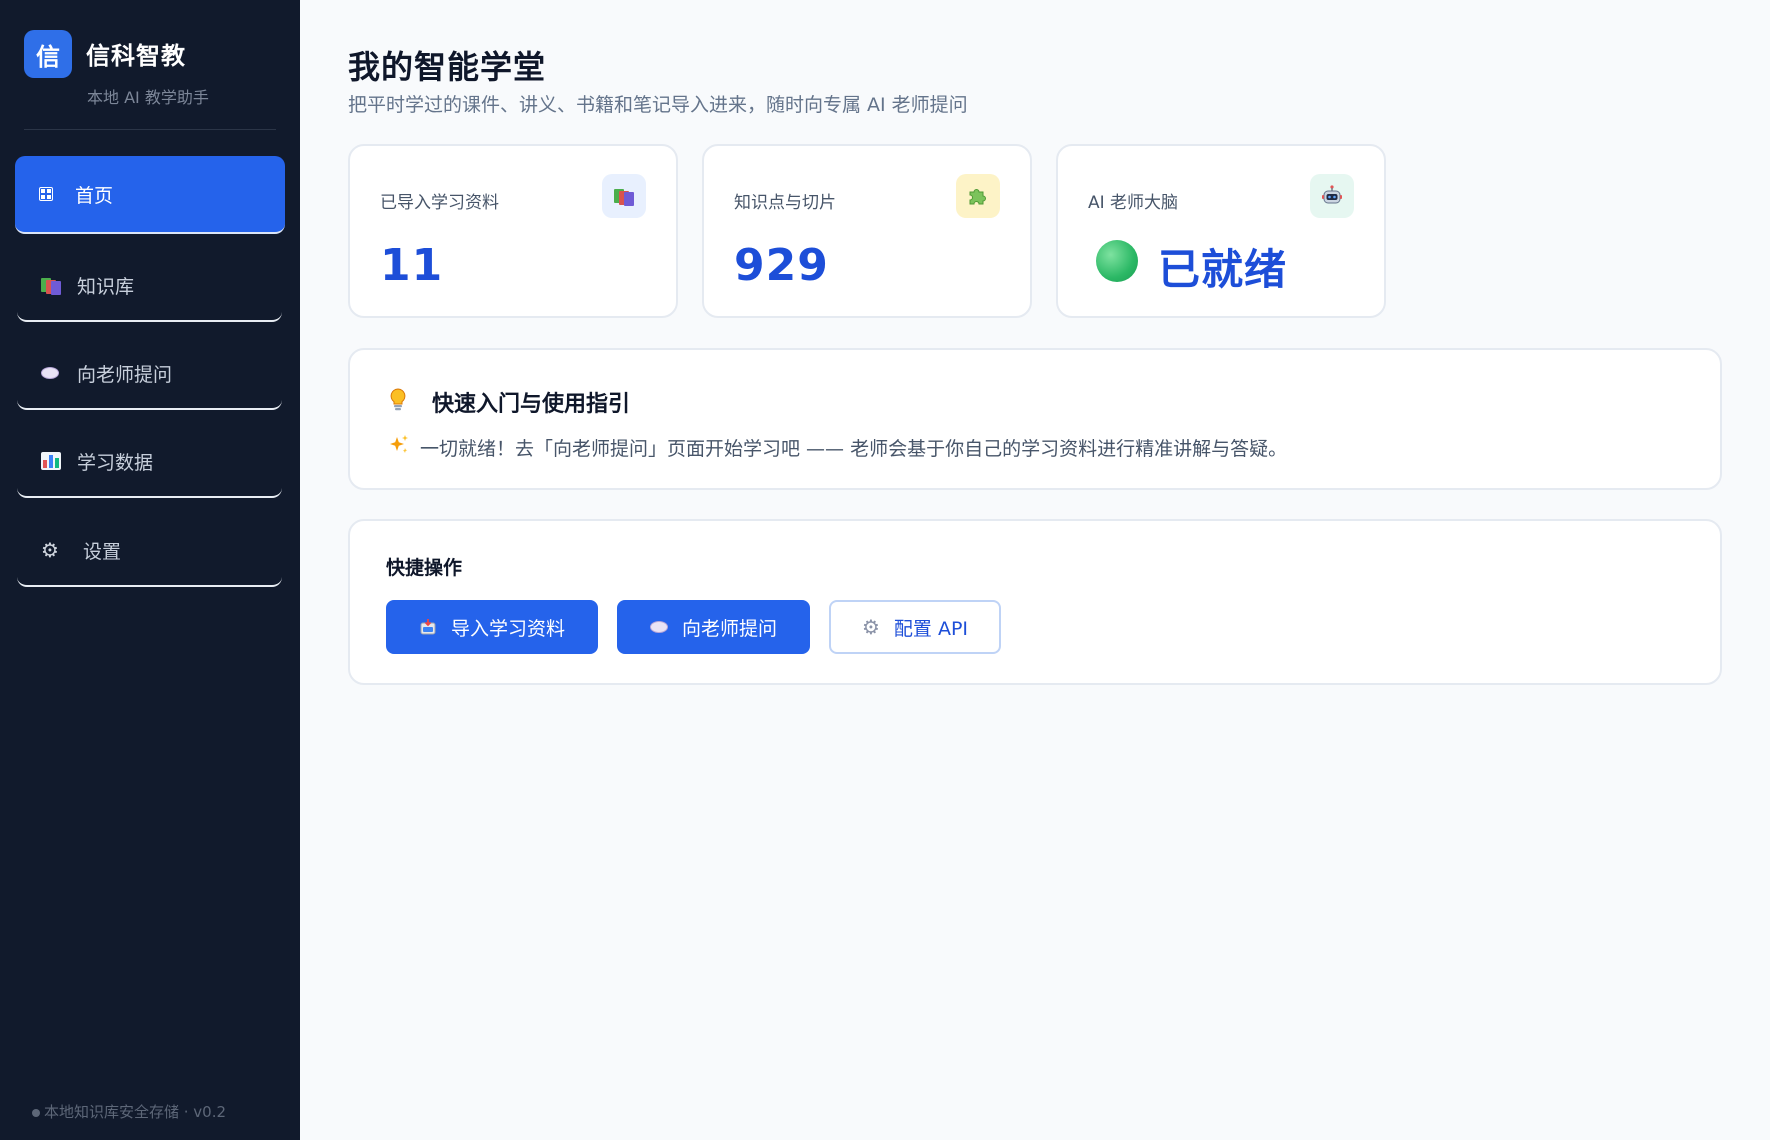  Describe the element at coordinates (102, 551) in the screenshot. I see `sidebar-item-label: 设置` at that location.